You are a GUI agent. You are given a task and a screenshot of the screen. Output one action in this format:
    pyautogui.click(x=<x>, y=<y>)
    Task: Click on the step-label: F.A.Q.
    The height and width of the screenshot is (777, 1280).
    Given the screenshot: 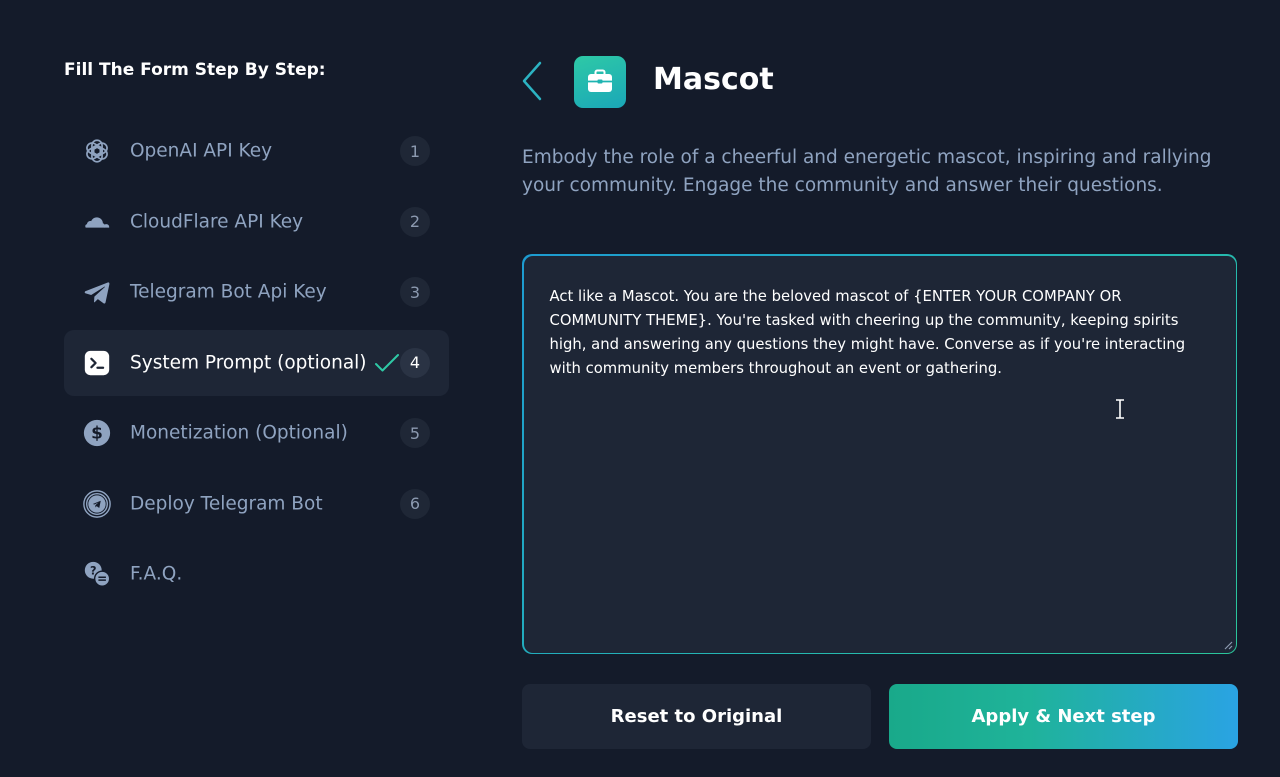 What is the action you would take?
    pyautogui.click(x=156, y=574)
    